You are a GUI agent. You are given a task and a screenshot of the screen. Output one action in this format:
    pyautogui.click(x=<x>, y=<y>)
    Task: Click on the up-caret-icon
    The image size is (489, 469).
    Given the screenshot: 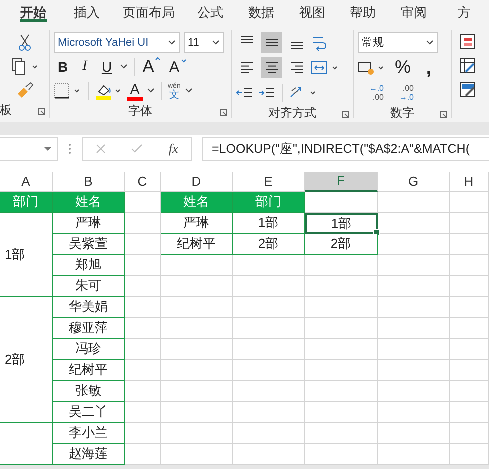 What is the action you would take?
    pyautogui.click(x=158, y=59)
    